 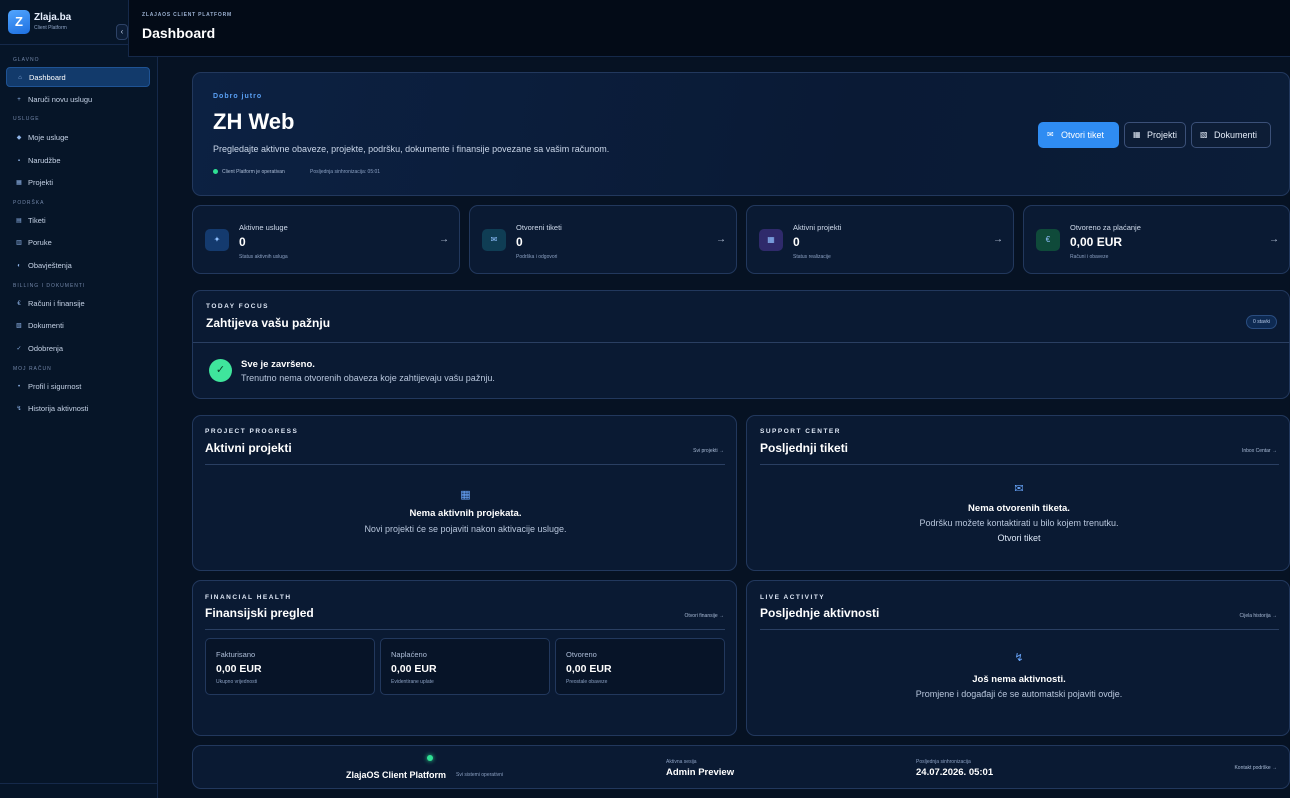 I want to click on euro-icon: €, so click(x=1048, y=240).